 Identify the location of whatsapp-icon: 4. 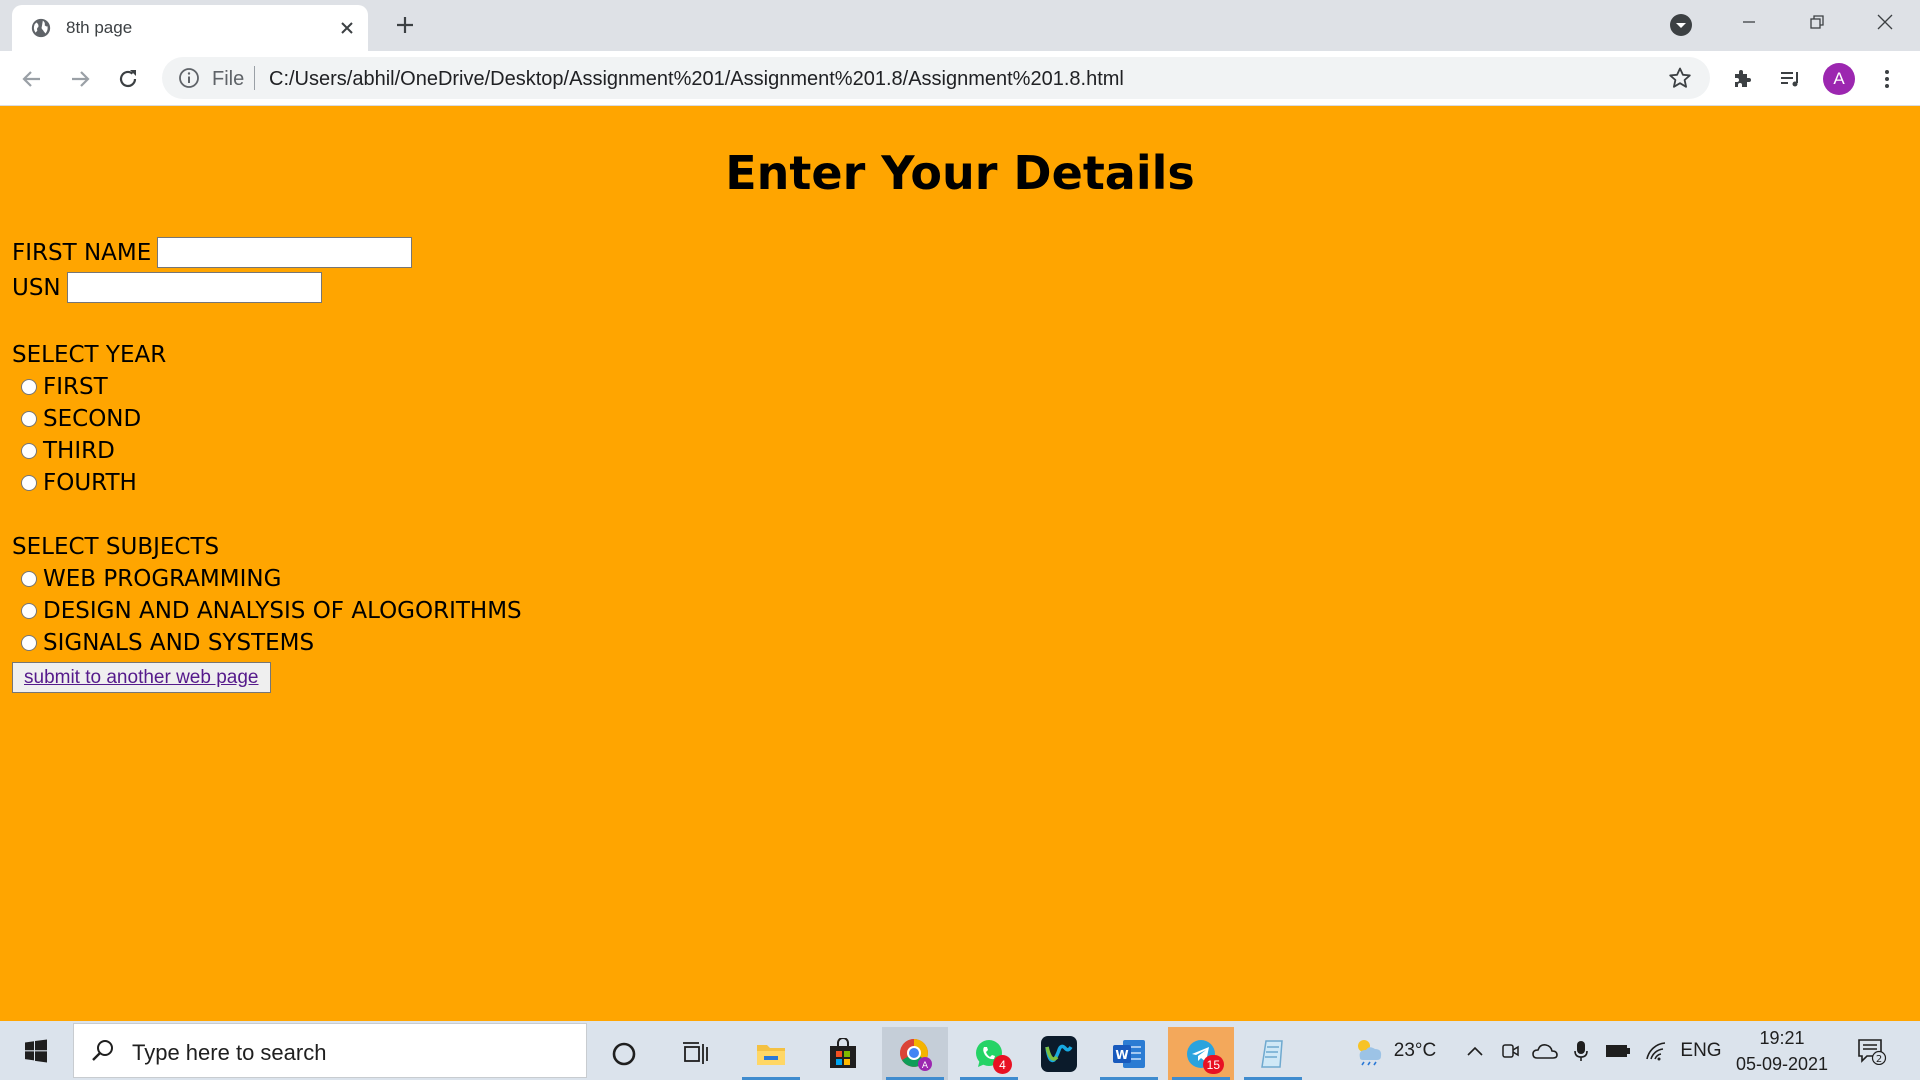
(989, 1053).